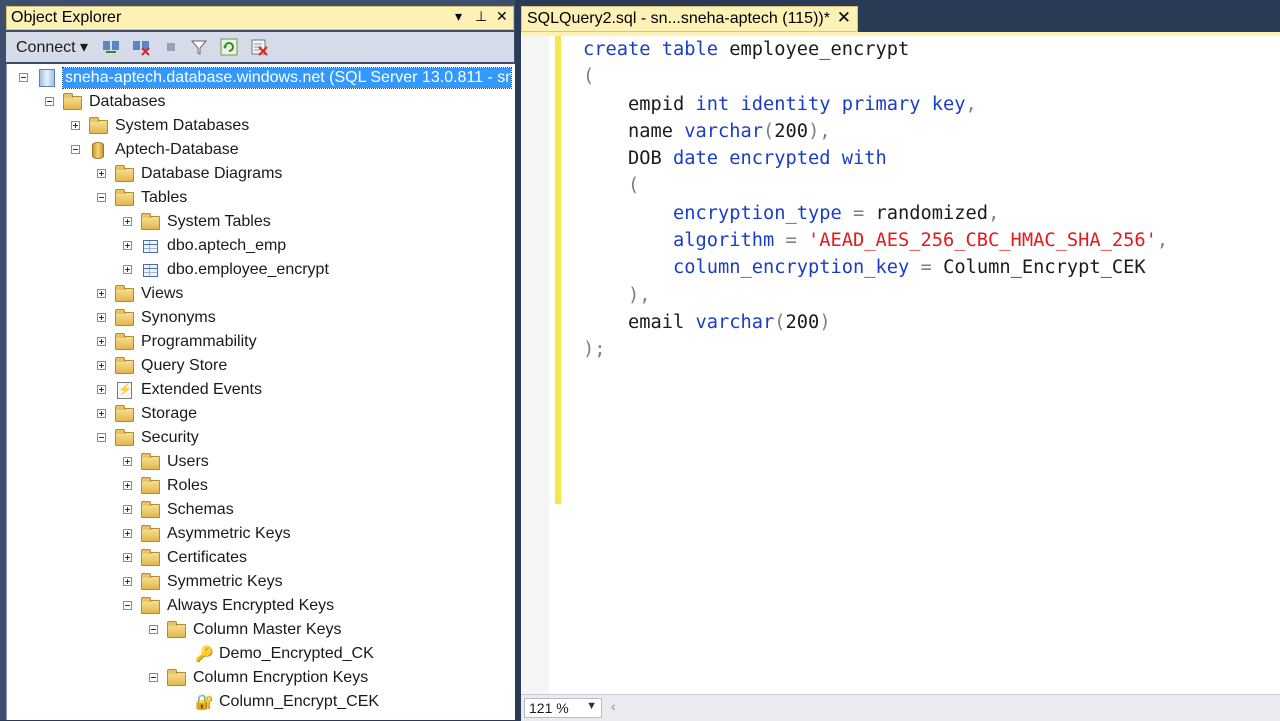 The height and width of the screenshot is (721, 1280). I want to click on object-explorer-titlebar: Object Explorer ▾ ⊥ ✕, so click(260, 18).